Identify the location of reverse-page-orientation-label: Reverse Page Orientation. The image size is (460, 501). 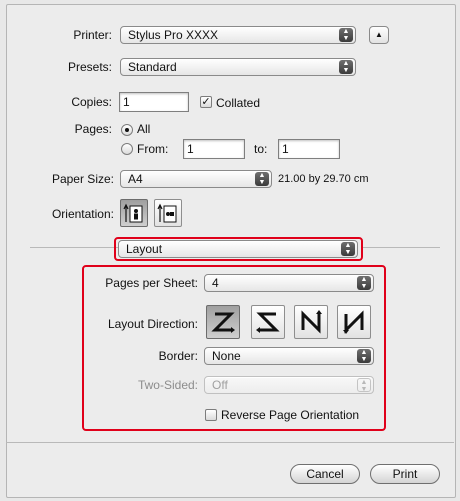
(290, 415).